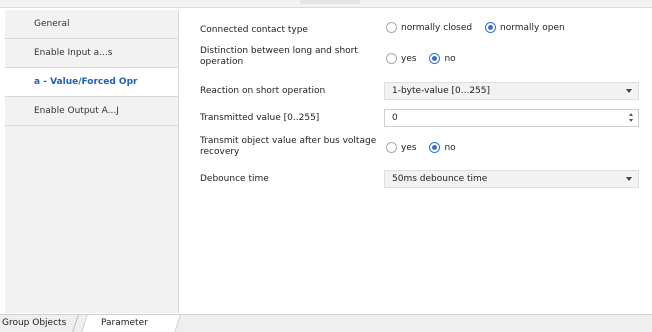  Describe the element at coordinates (254, 30) in the screenshot. I see `contact-type-label: Connected contact type` at that location.